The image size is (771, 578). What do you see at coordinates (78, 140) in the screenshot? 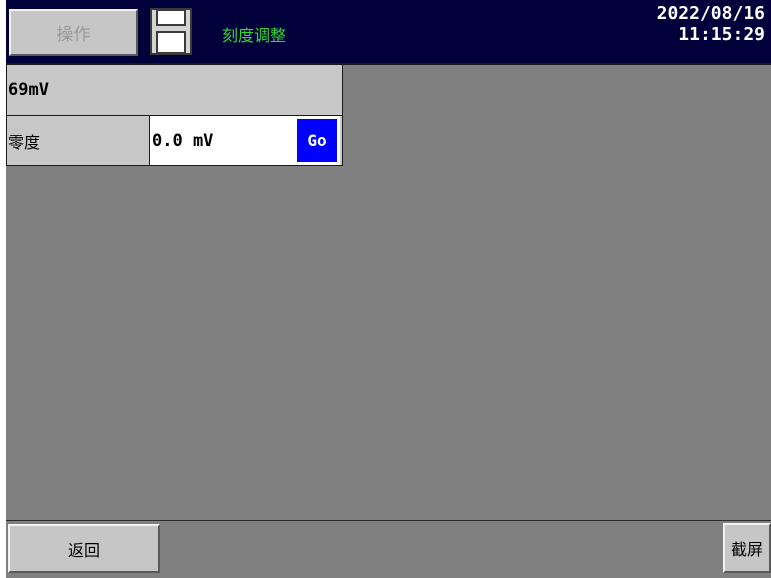
I see `zero-label: 零度` at bounding box center [78, 140].